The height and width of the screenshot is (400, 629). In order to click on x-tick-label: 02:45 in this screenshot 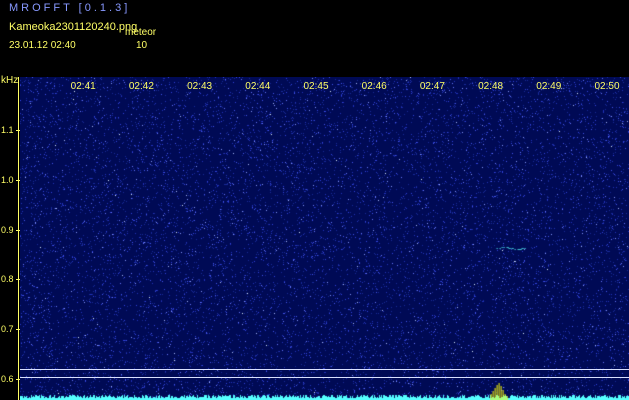, I will do `click(316, 86)`.